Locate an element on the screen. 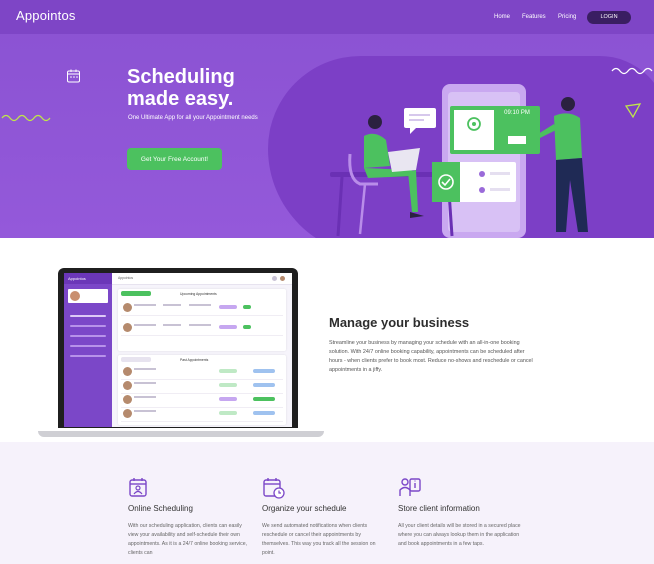  calendar-user-icon is located at coordinates (138, 487).